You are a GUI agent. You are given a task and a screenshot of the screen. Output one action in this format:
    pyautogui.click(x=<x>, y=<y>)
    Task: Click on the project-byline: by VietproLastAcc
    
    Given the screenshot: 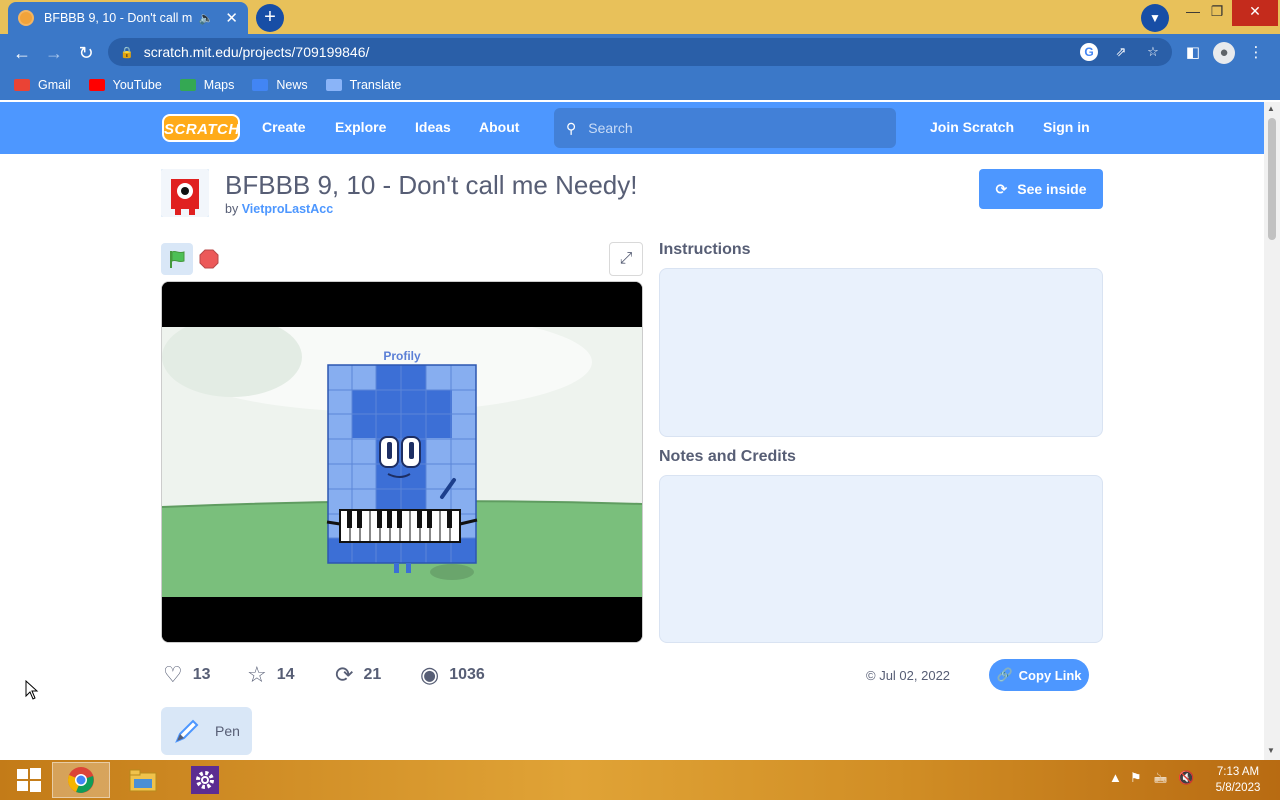 What is the action you would take?
    pyautogui.click(x=279, y=209)
    